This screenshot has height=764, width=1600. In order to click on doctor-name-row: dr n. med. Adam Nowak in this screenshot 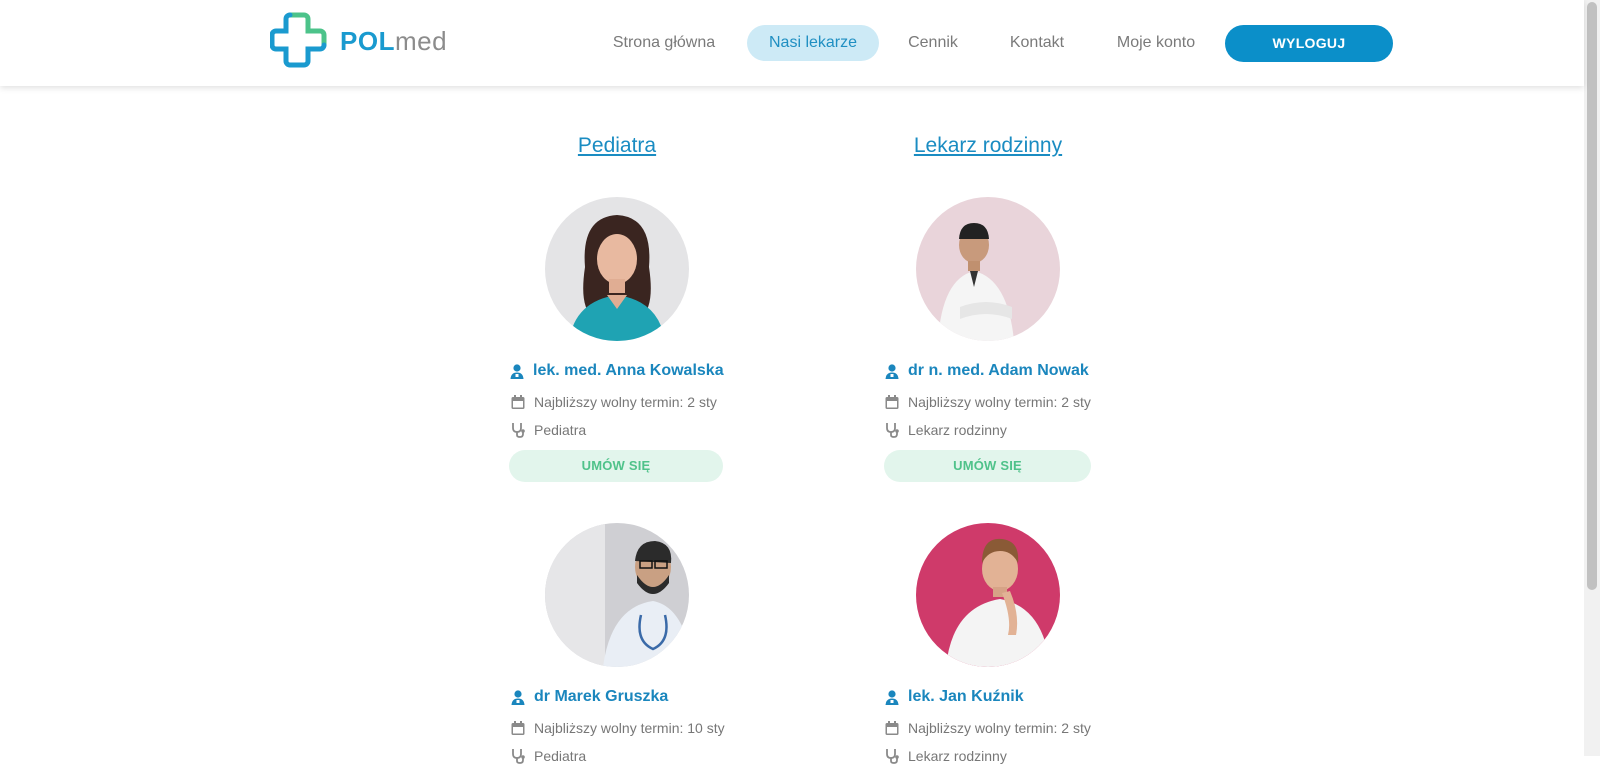, I will do `click(986, 371)`.